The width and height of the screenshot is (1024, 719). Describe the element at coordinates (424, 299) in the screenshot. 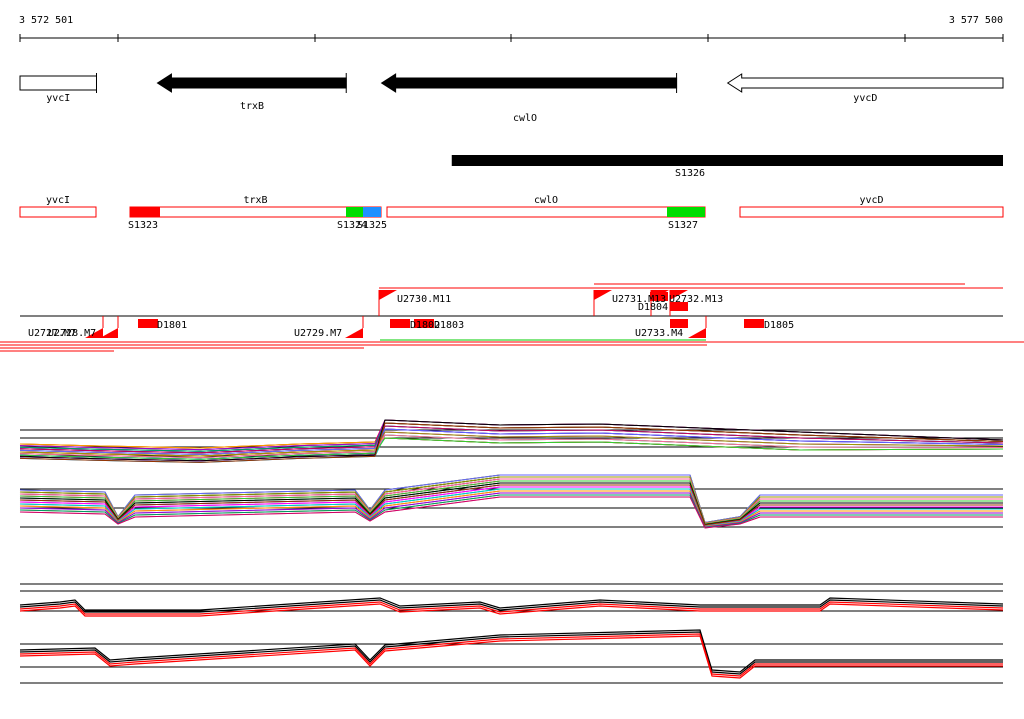

I see `feature-upper-label: U2730.M11` at that location.